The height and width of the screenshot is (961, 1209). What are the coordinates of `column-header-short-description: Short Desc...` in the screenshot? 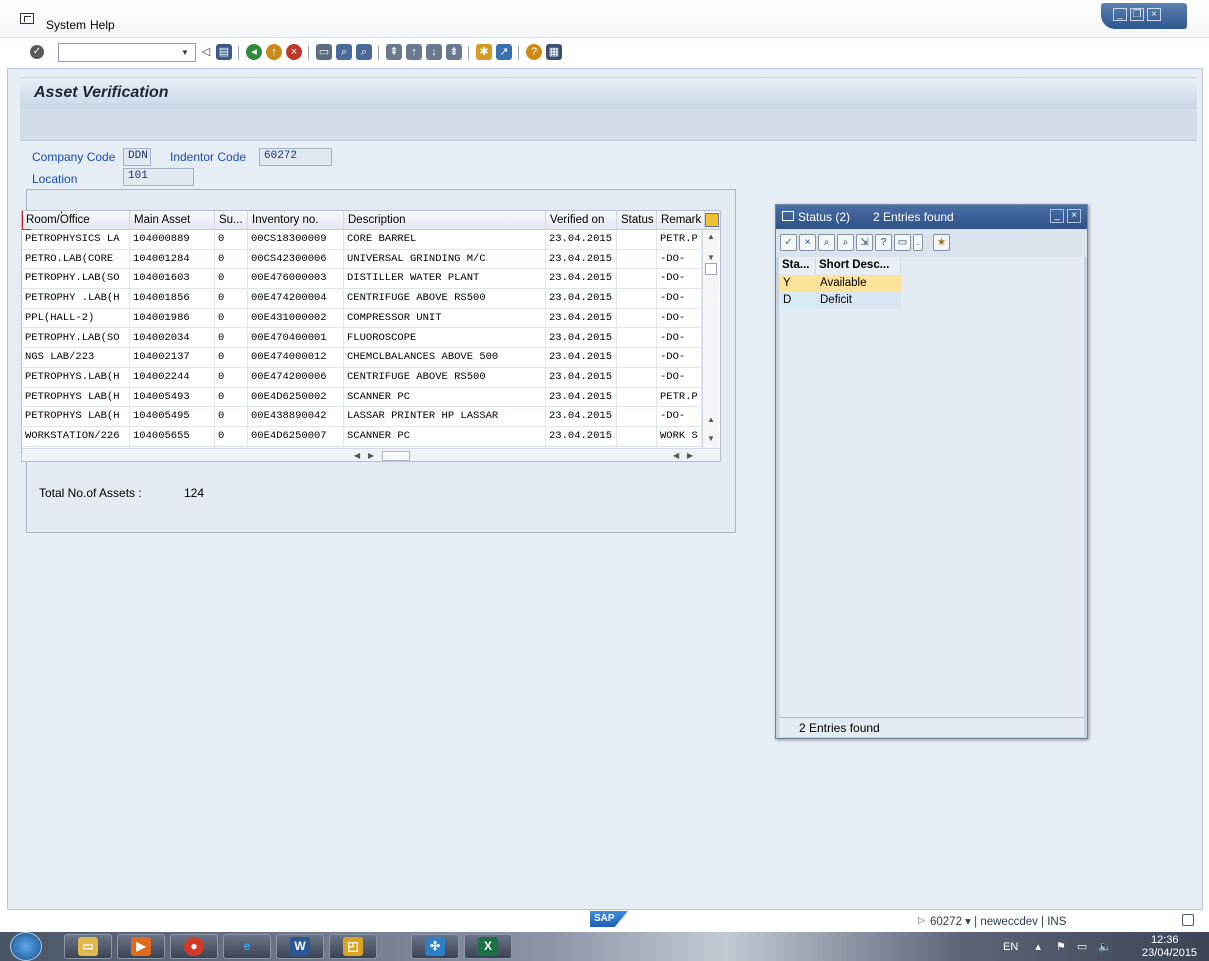 It's located at (858, 265).